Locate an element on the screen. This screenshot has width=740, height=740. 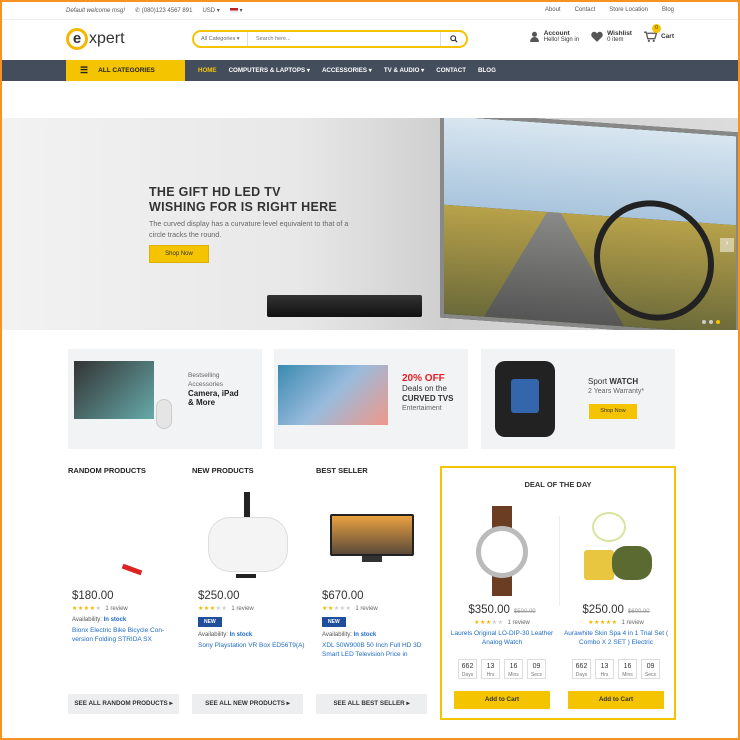
curved-tvs-image is located at coordinates (333, 395).